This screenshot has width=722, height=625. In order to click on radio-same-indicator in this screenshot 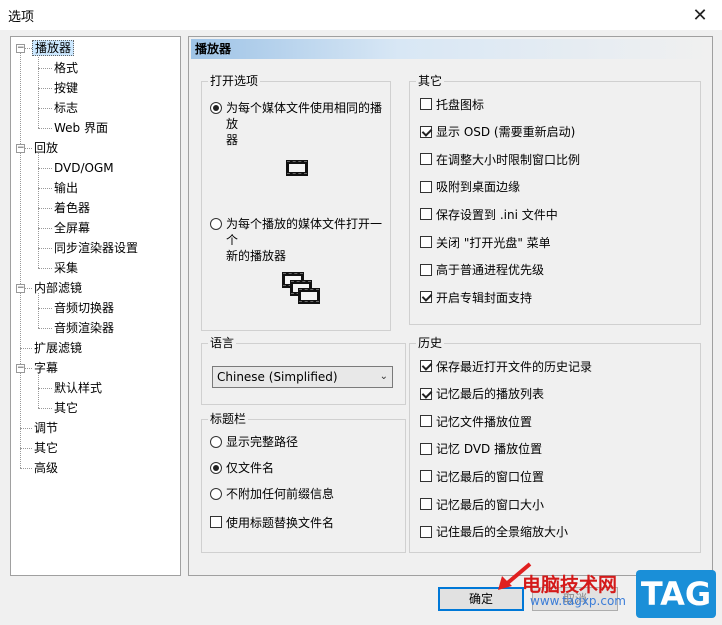, I will do `click(216, 108)`.